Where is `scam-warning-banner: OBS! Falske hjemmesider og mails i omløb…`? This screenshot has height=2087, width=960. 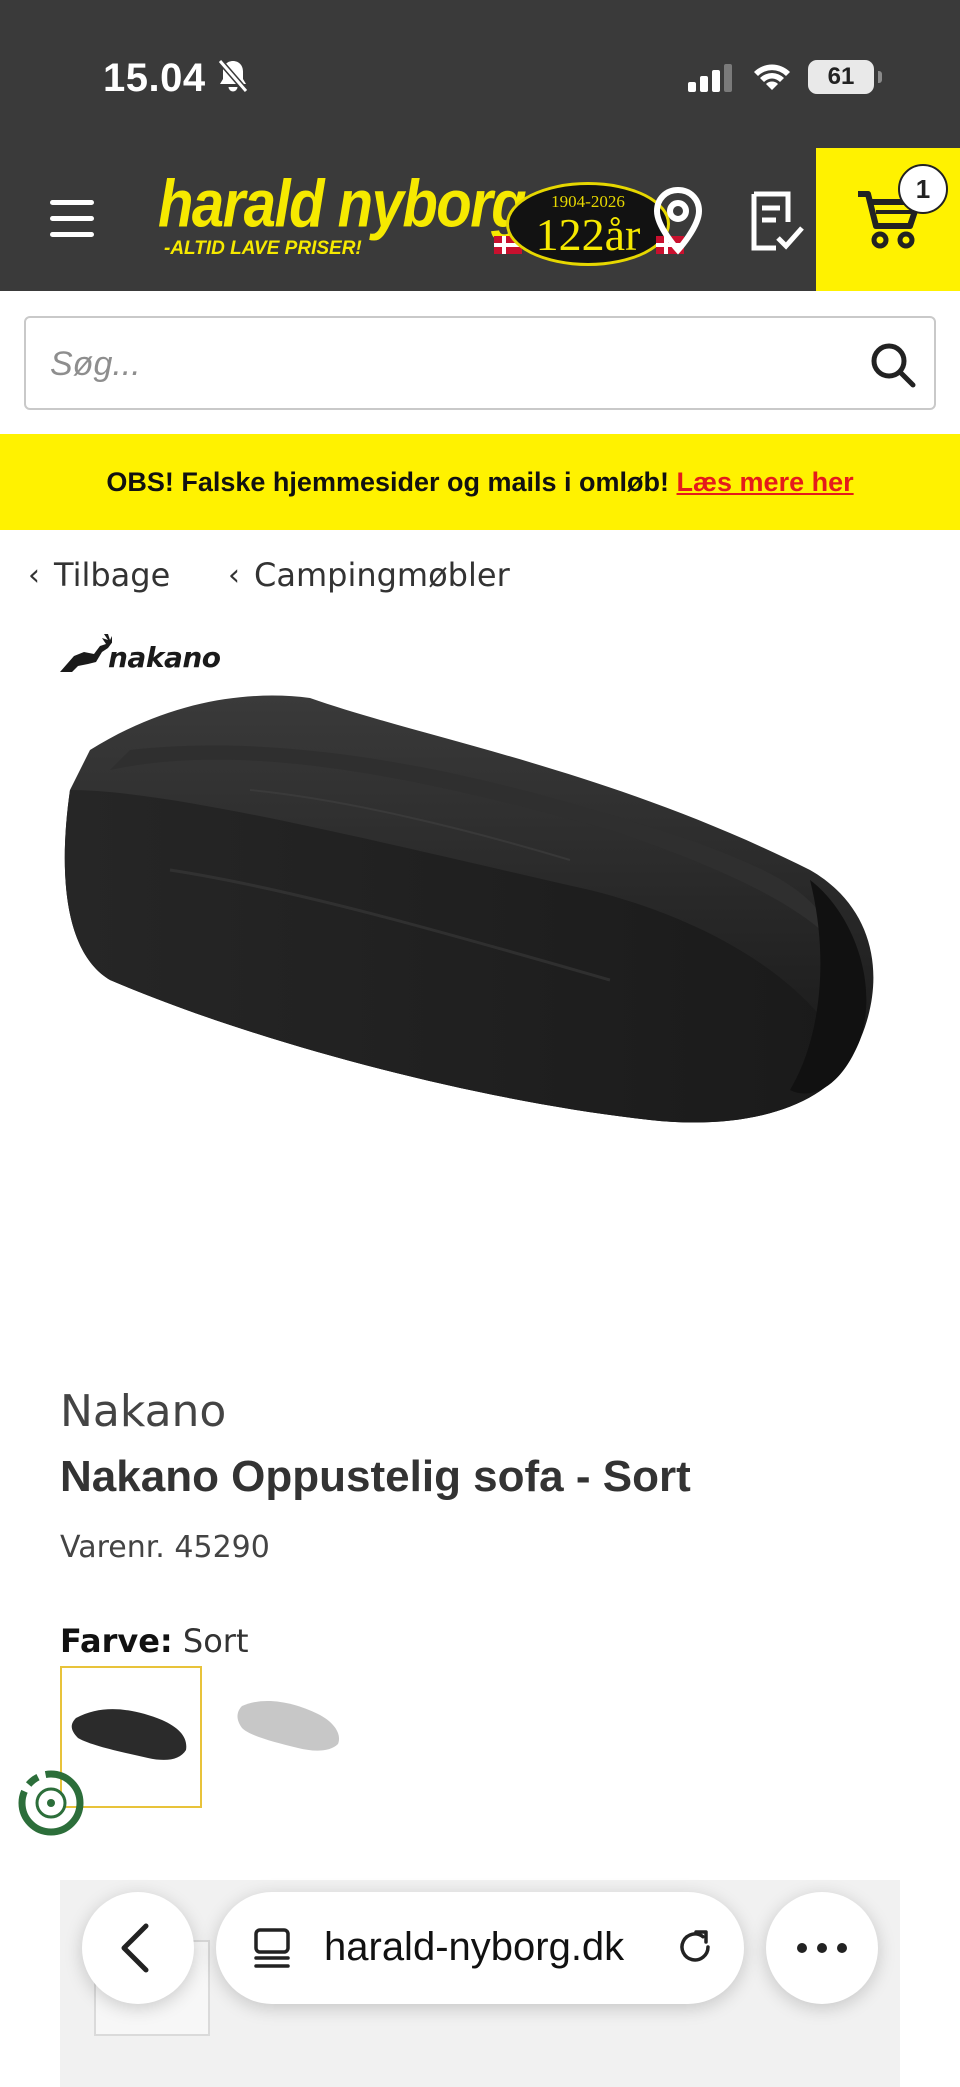 scam-warning-banner: OBS! Falske hjemmesider og mails i omløb… is located at coordinates (480, 482).